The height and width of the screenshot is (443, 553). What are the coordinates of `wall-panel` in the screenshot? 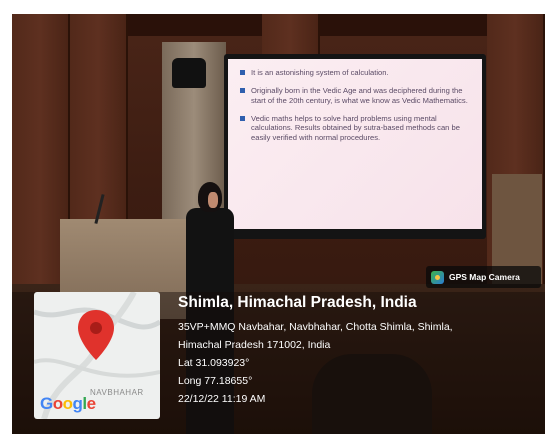 It's located at (291, 34).